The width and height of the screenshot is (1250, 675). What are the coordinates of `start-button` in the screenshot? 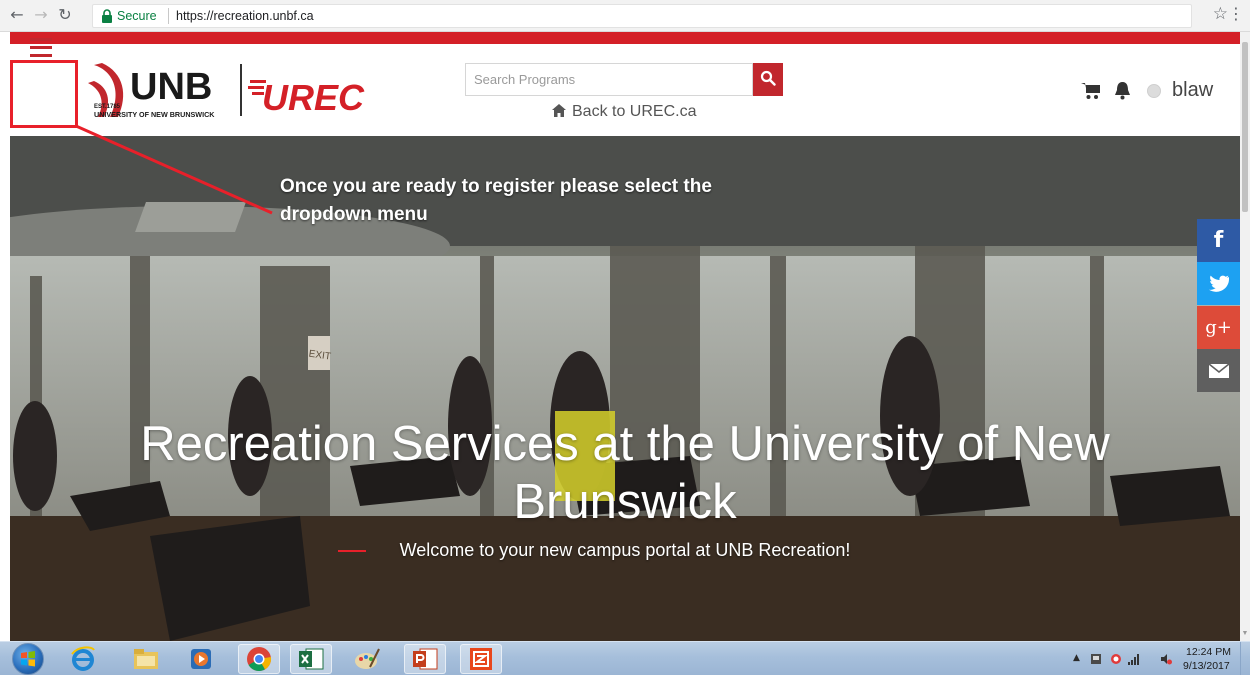 It's located at (28, 659).